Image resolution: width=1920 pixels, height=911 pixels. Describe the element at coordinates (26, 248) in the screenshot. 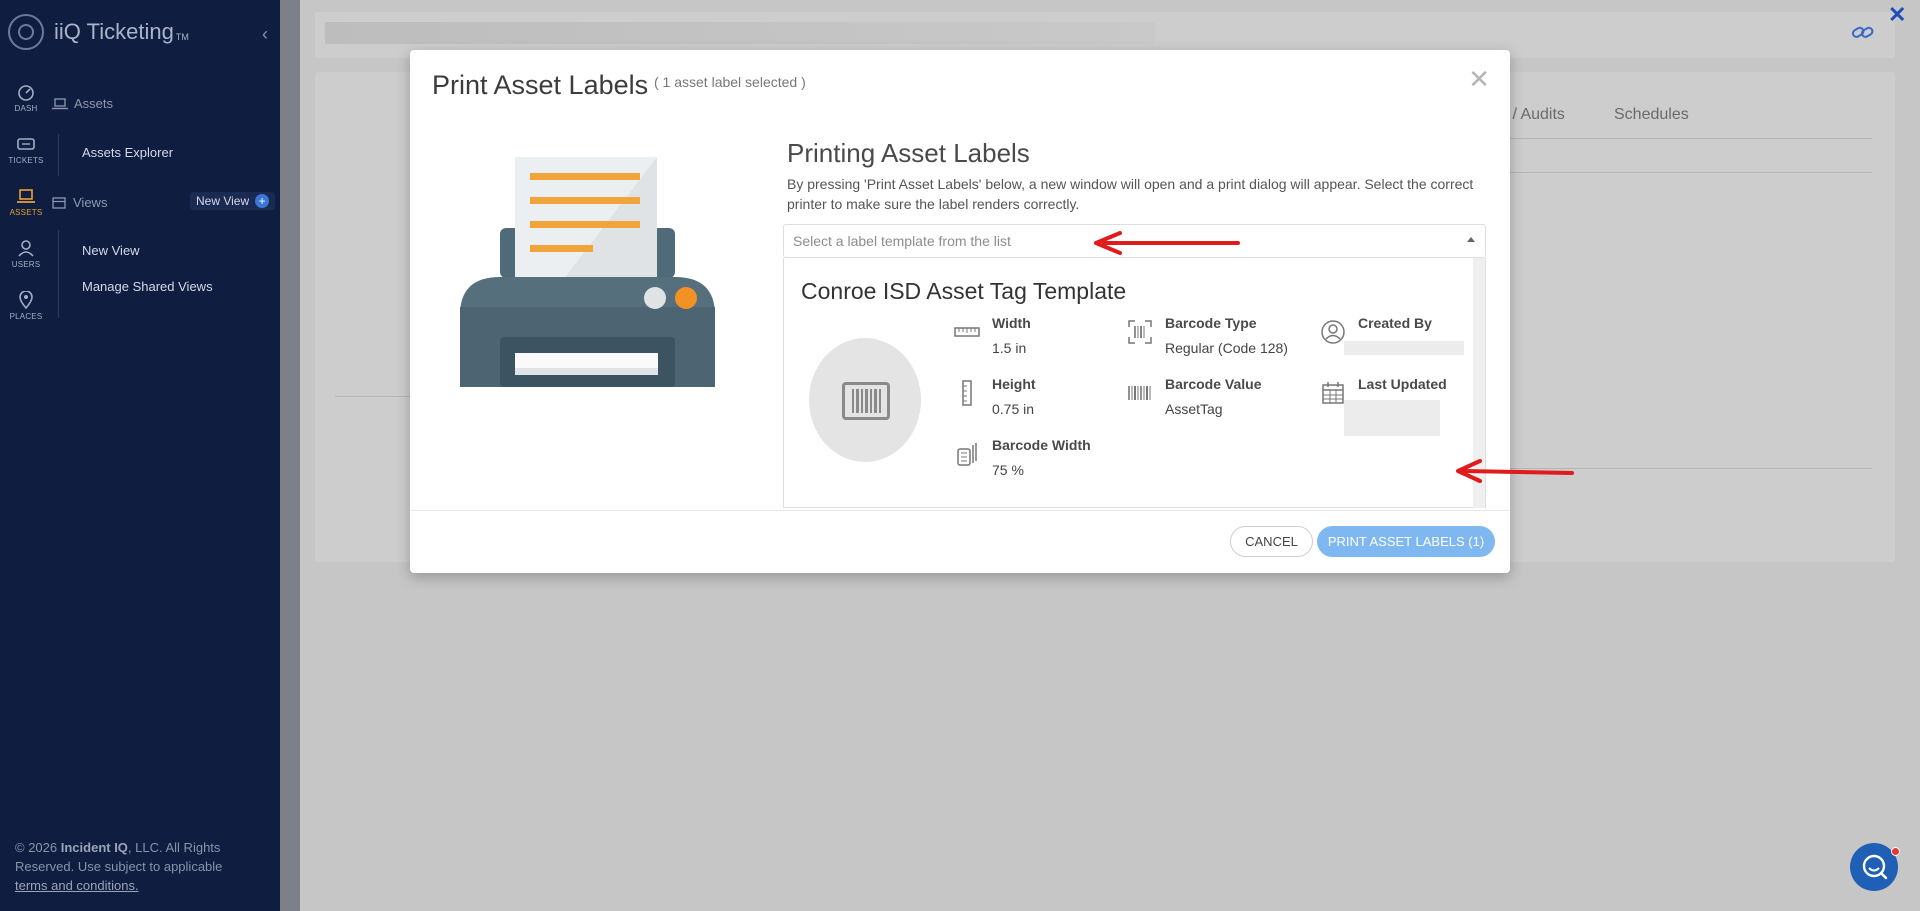

I see `user-icon` at that location.